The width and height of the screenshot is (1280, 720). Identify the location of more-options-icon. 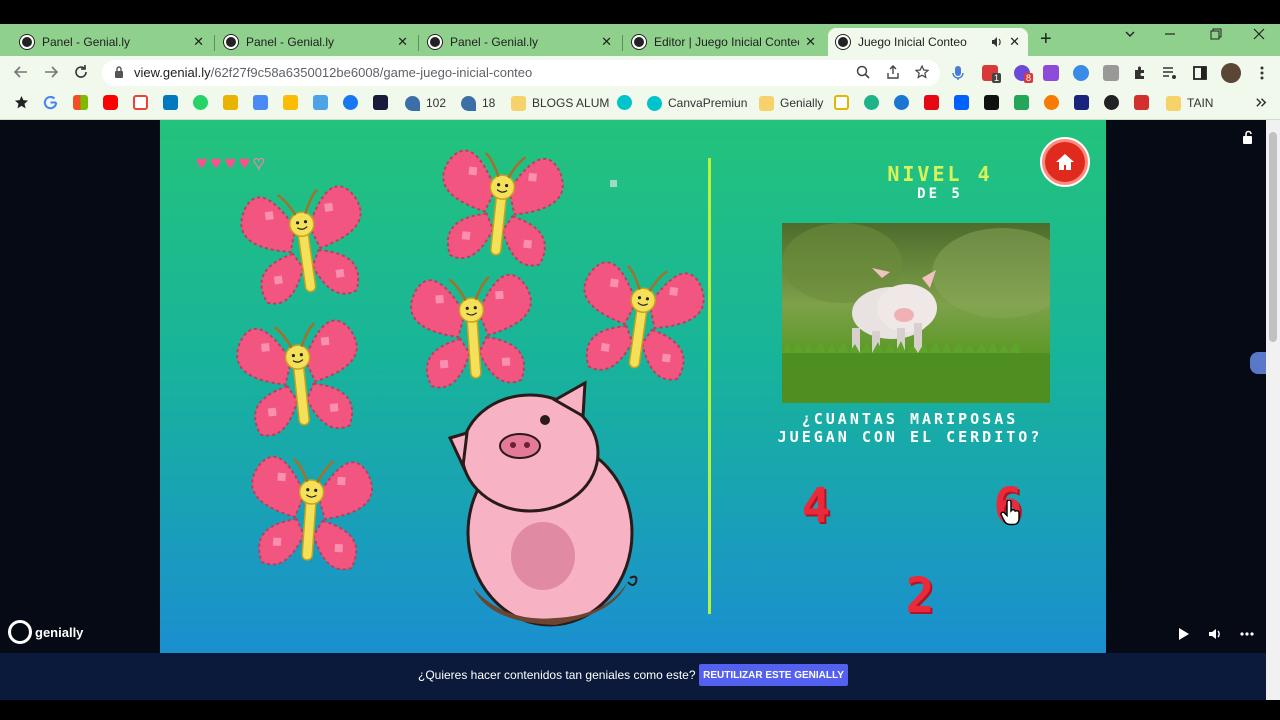
(1247, 634).